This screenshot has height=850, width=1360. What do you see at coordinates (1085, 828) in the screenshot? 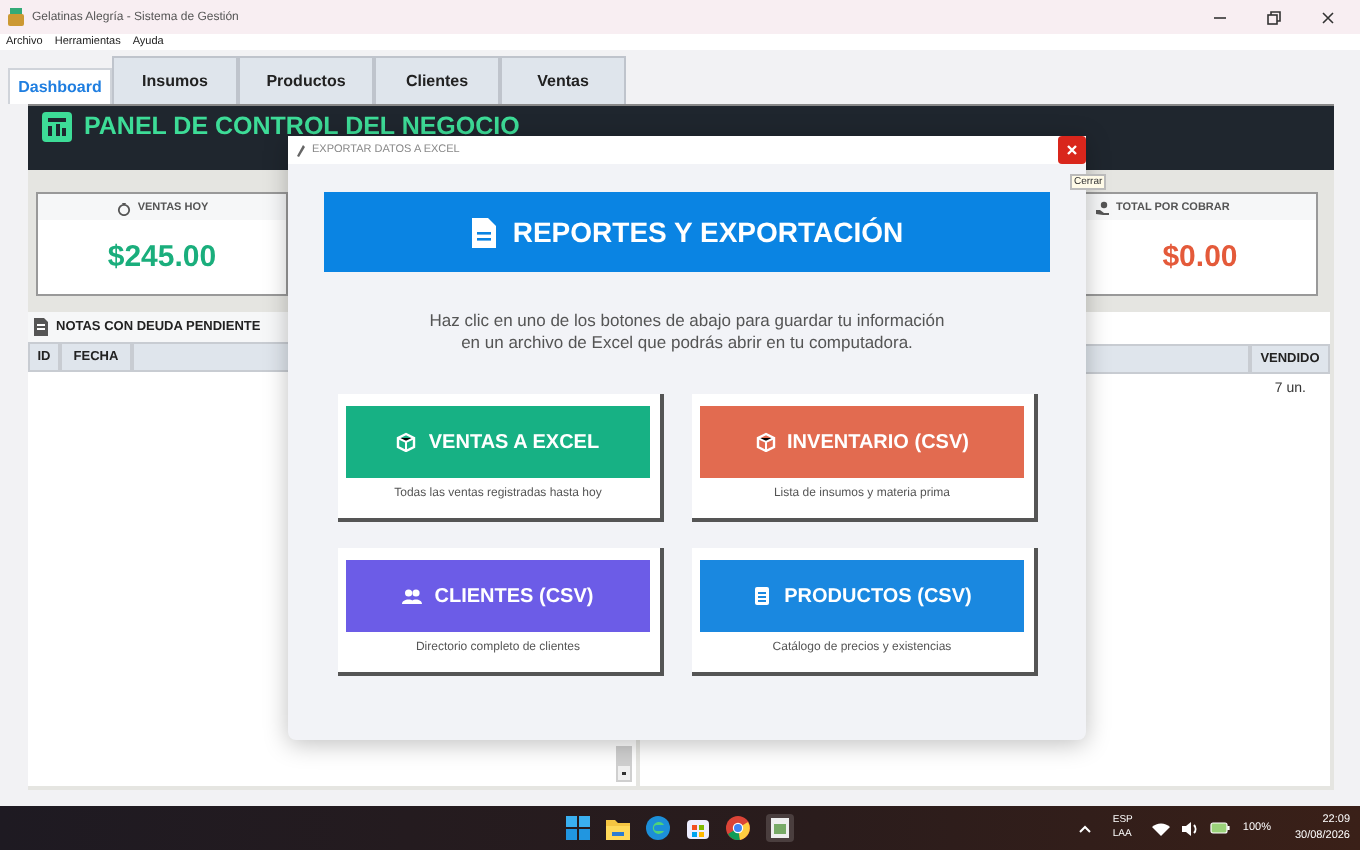
I see `chevron-up-icon` at bounding box center [1085, 828].